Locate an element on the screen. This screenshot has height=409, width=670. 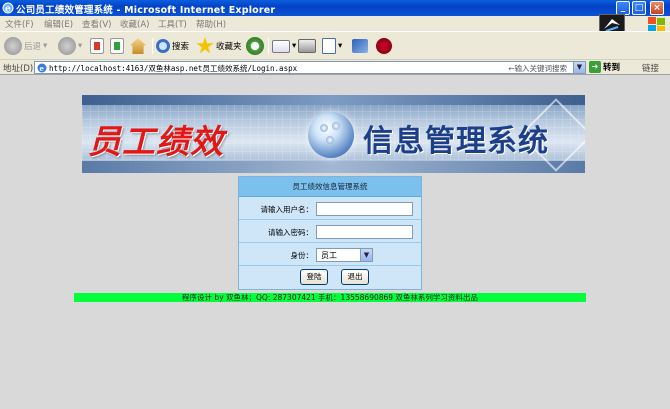
printer-icon is located at coordinates (307, 46).